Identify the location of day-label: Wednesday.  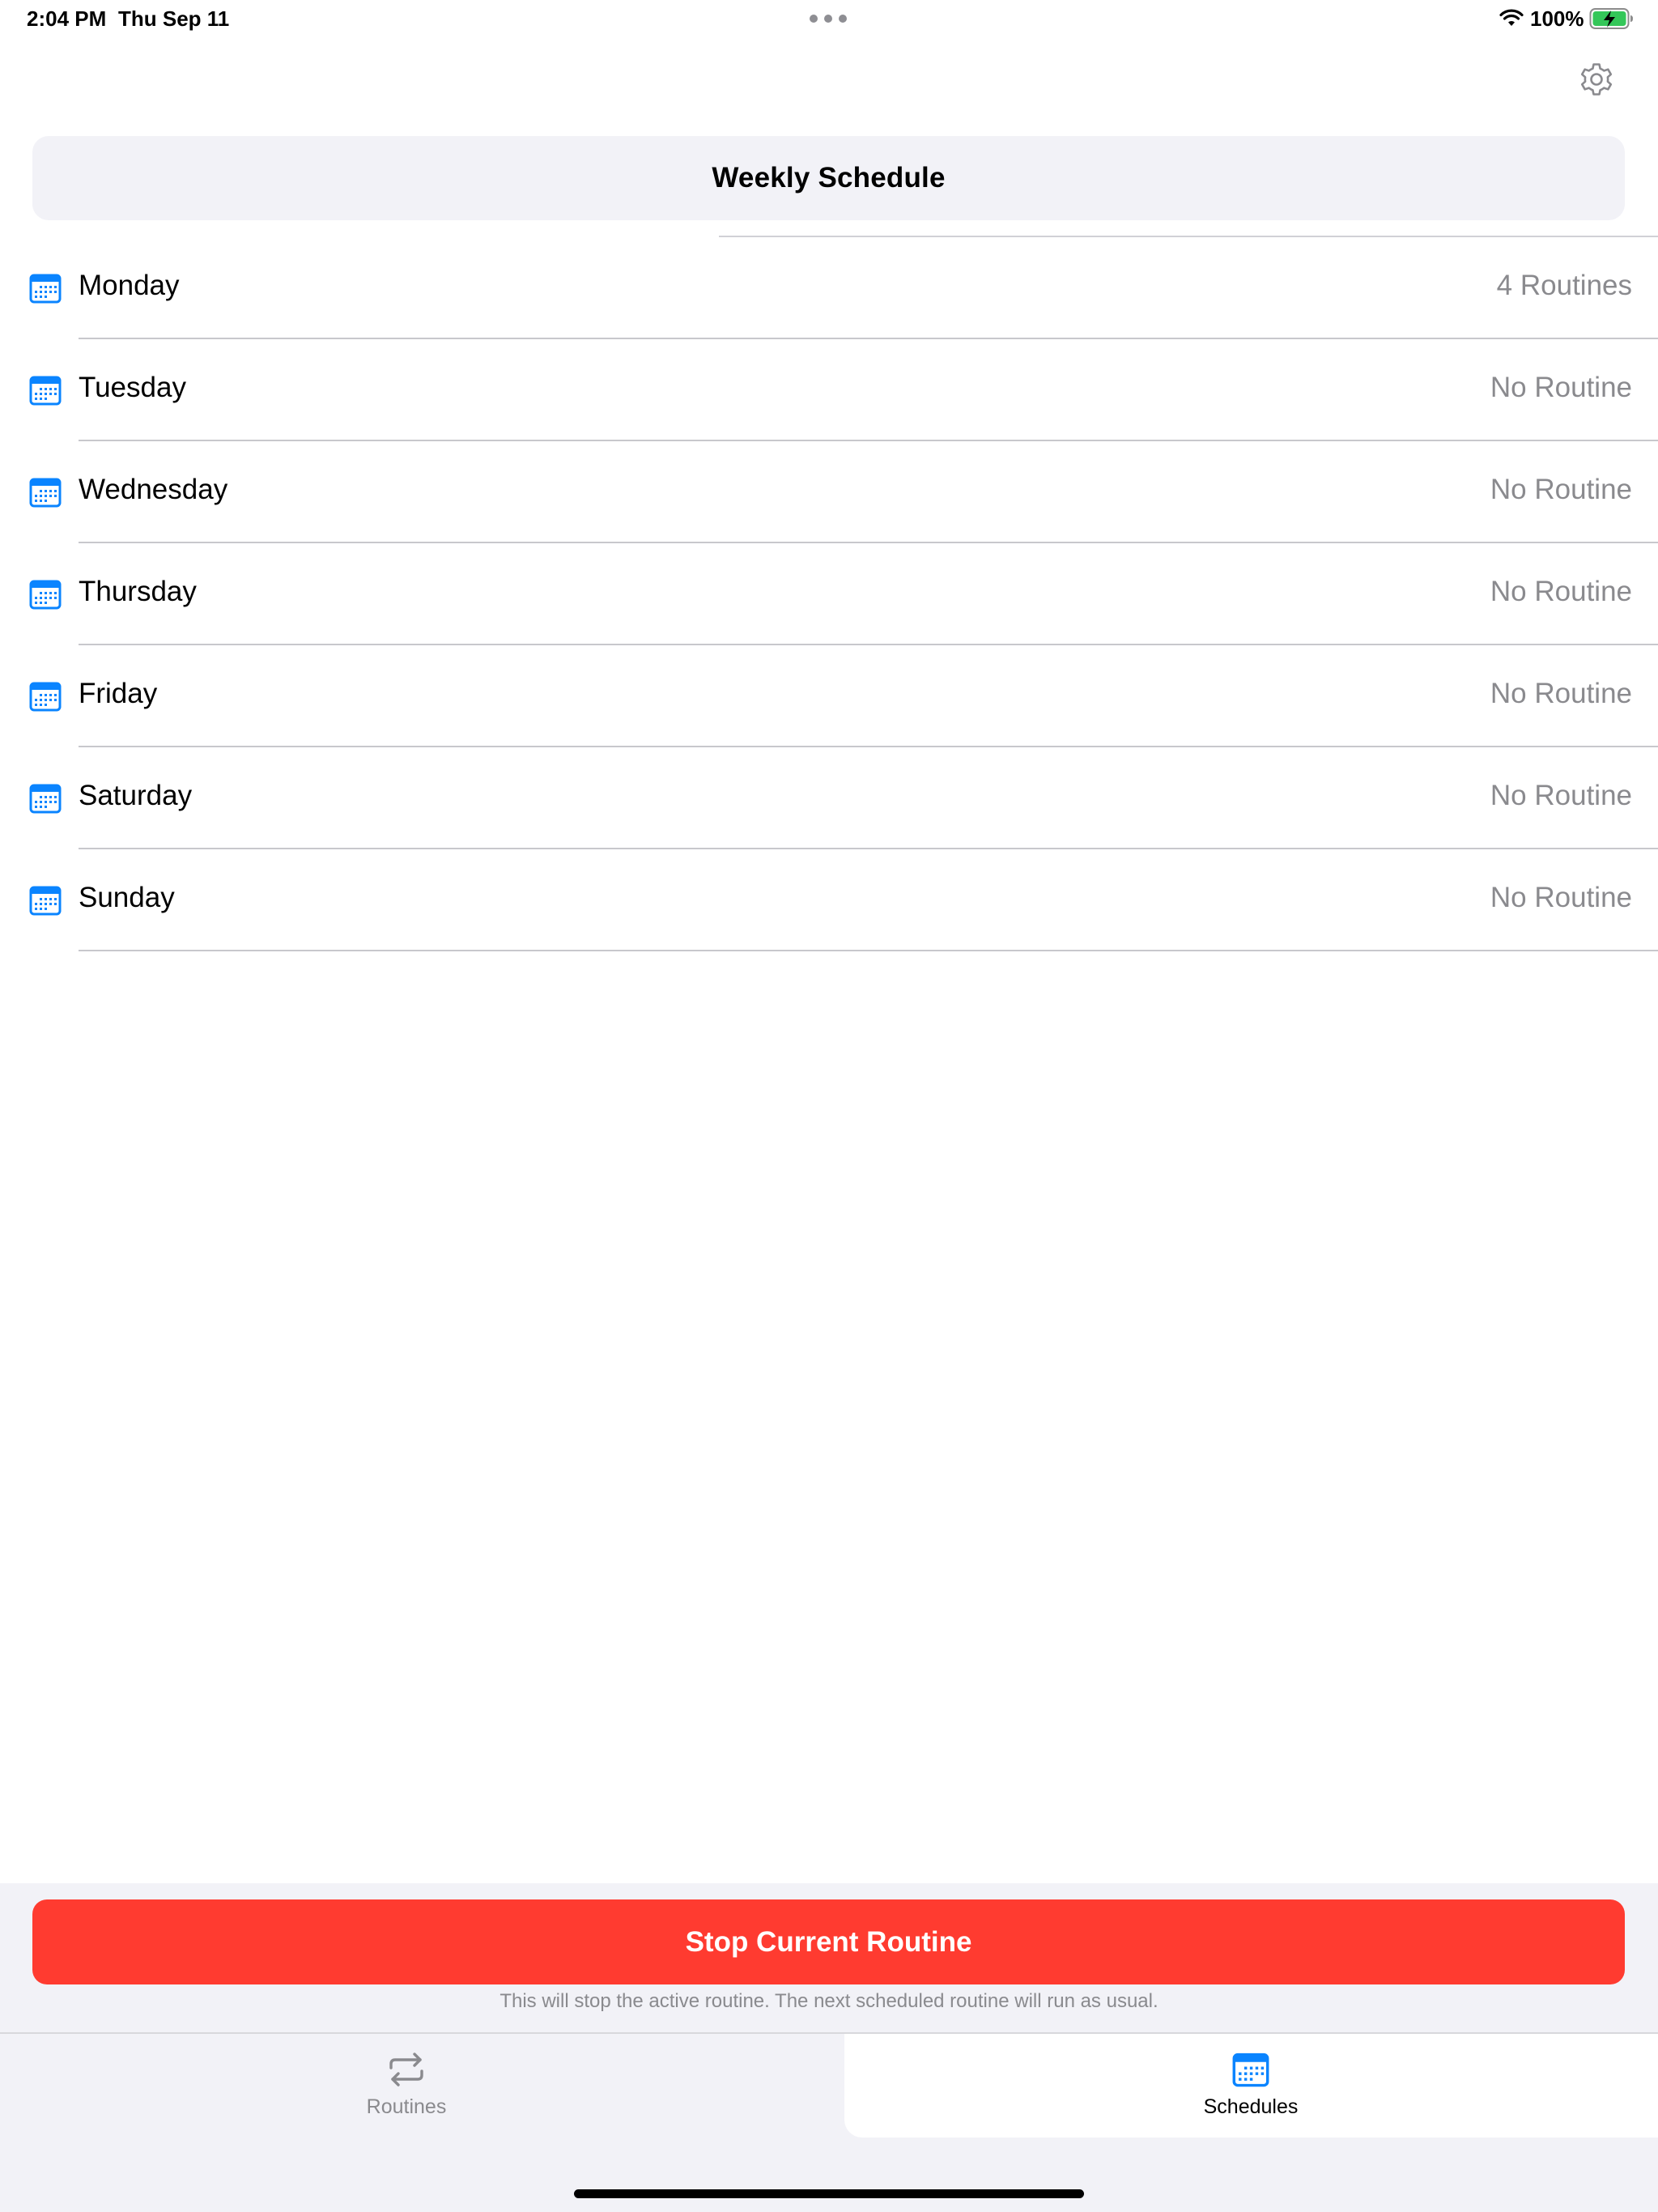
(153, 489).